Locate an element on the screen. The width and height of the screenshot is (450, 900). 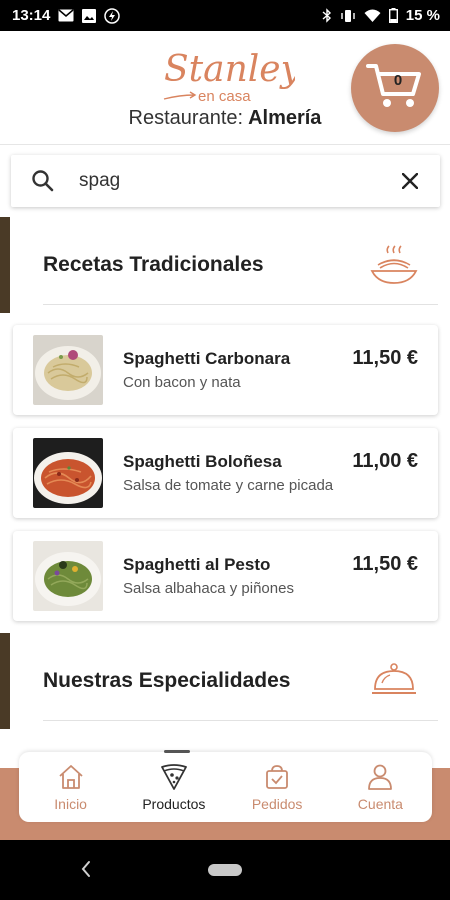
svg-text: en casa is located at coordinates (224, 96).